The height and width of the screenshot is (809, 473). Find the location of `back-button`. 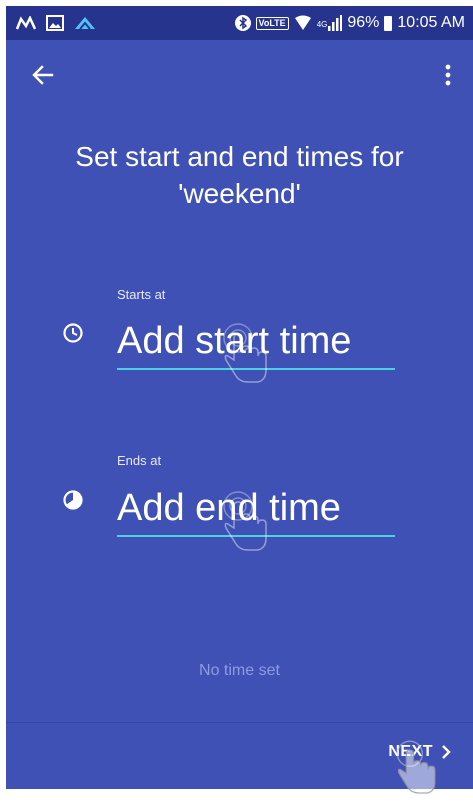

back-button is located at coordinates (43, 75).